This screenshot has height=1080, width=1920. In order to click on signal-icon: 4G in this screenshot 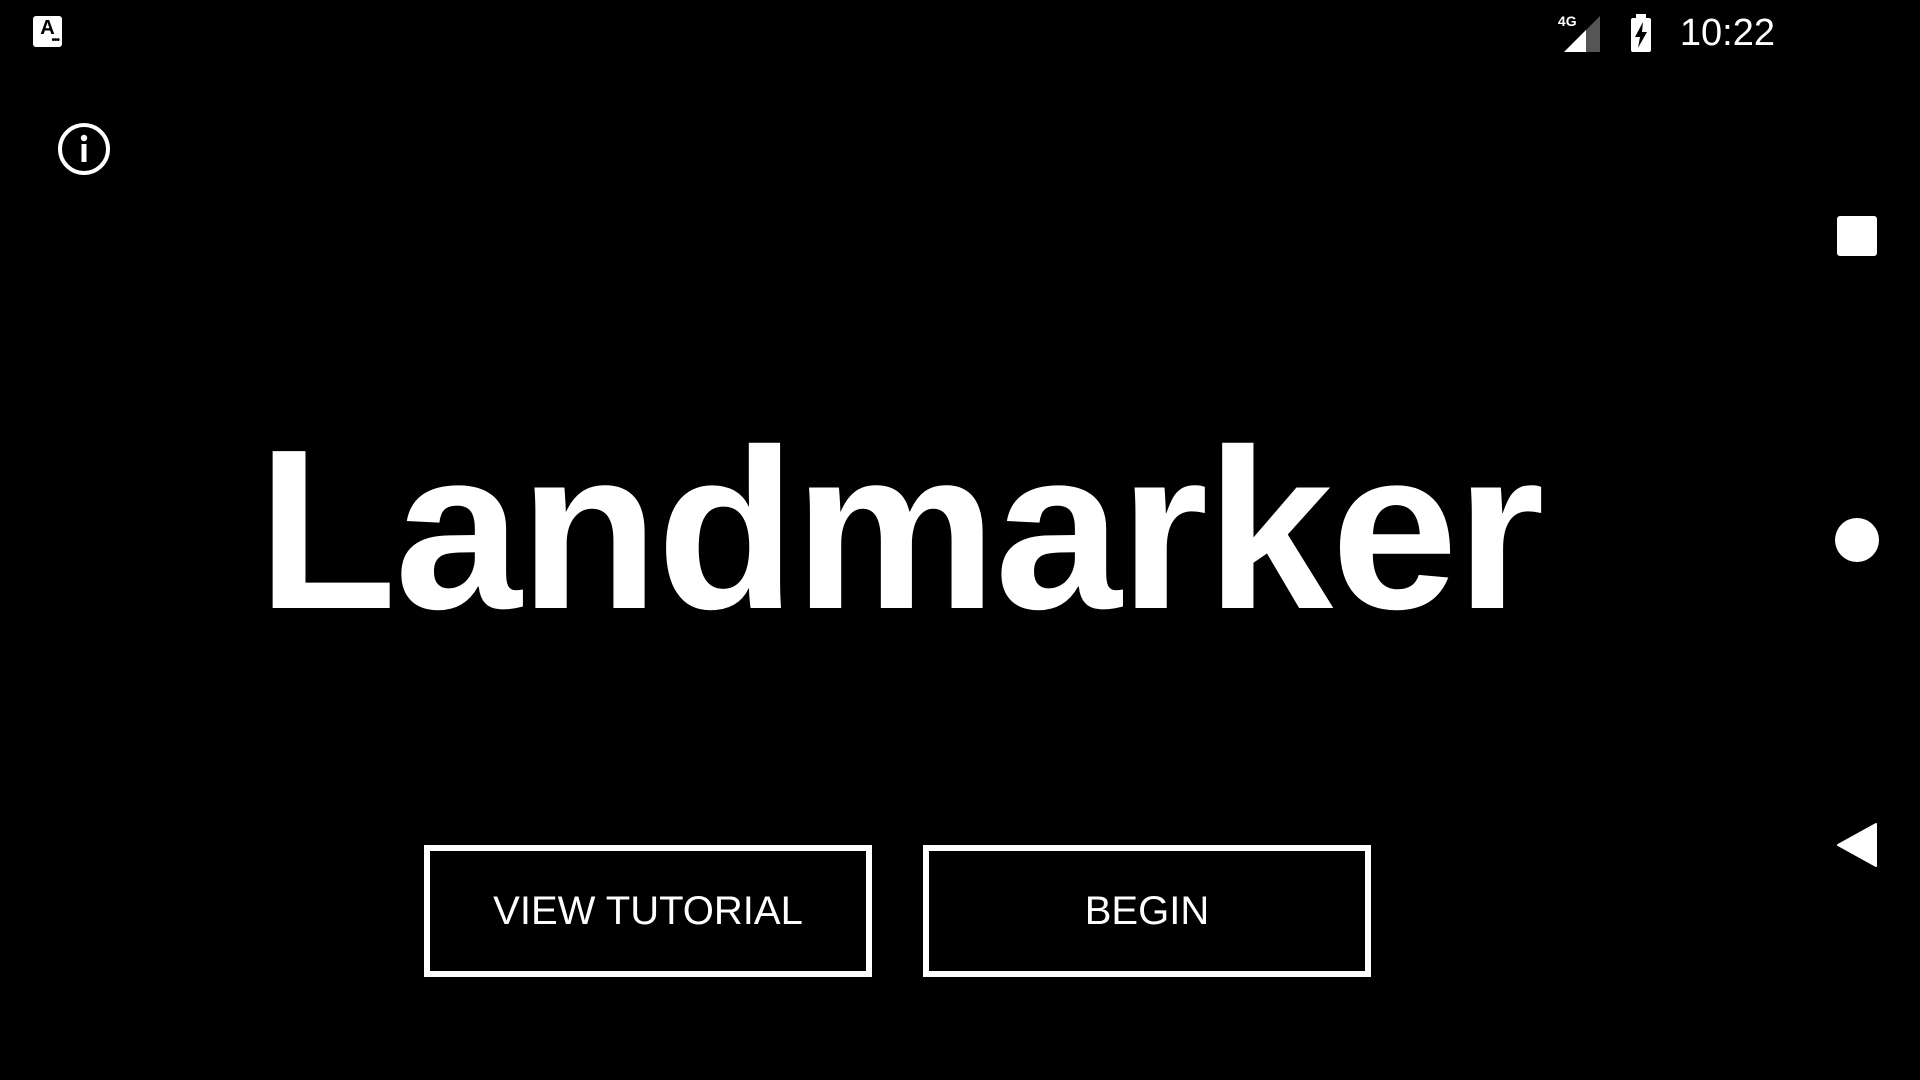, I will do `click(1579, 33)`.